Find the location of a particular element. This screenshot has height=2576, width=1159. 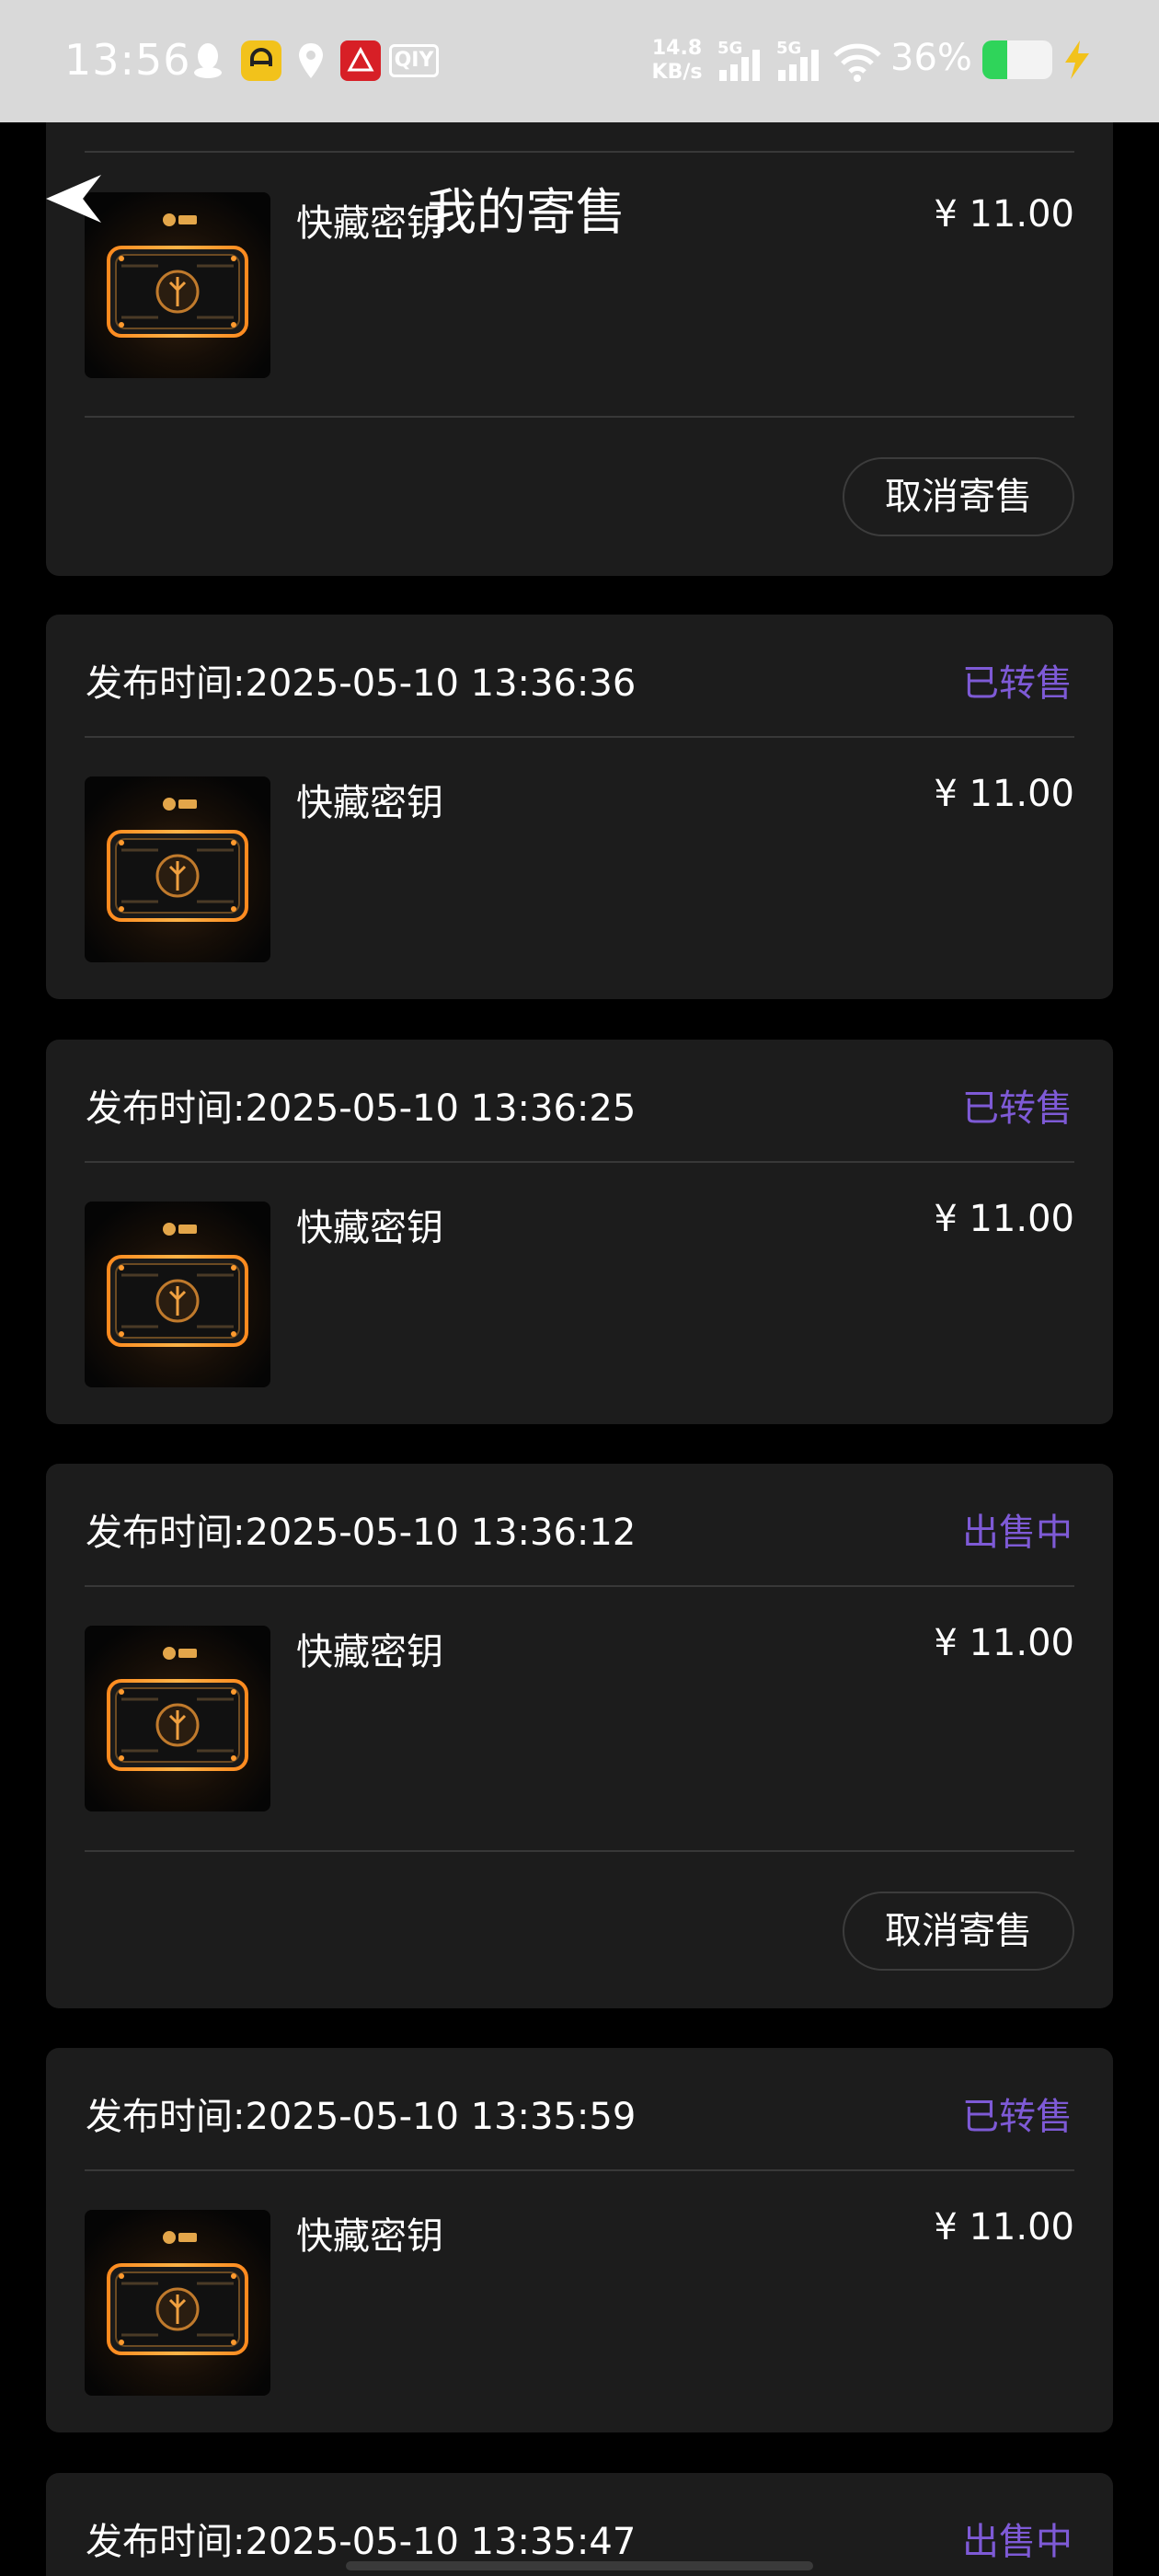

page-title: 我的寄售 is located at coordinates (526, 212).